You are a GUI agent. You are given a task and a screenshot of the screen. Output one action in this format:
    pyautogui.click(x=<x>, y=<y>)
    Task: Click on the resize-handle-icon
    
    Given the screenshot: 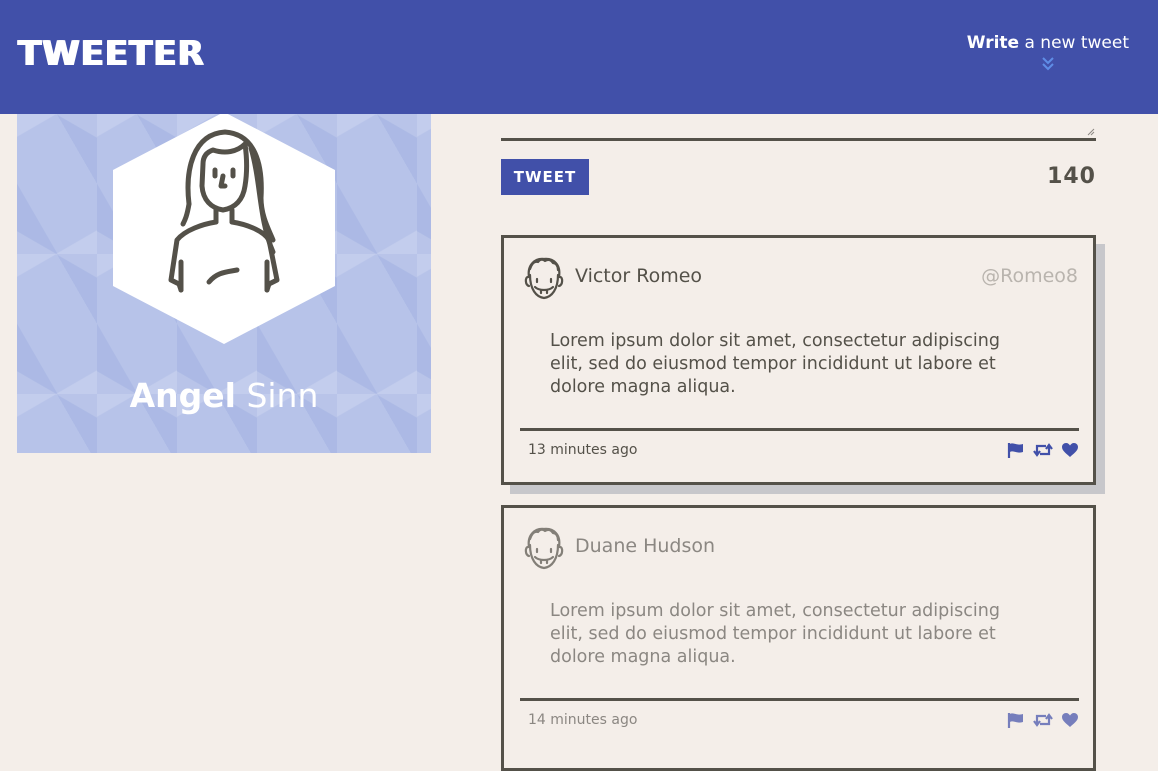 What is the action you would take?
    pyautogui.click(x=1091, y=132)
    